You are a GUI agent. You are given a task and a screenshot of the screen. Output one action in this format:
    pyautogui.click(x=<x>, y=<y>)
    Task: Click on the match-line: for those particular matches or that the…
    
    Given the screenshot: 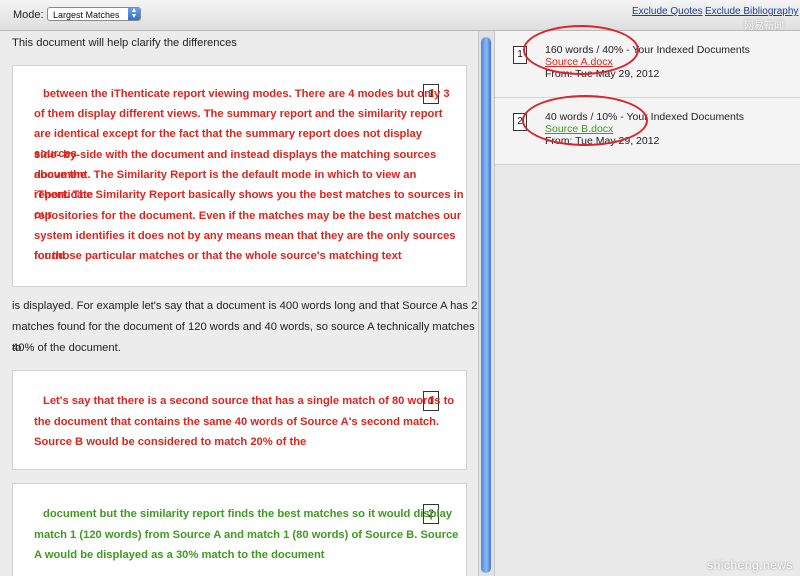 What is the action you would take?
    pyautogui.click(x=218, y=256)
    